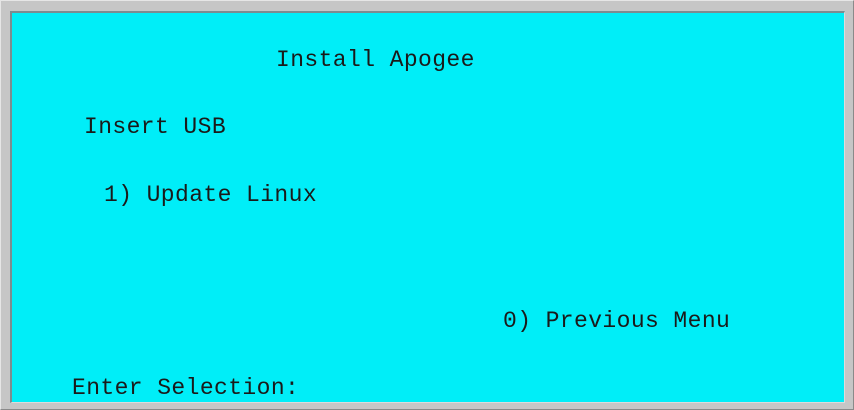 The width and height of the screenshot is (854, 410). I want to click on insert-usb-instruction: Insert USB, so click(155, 127).